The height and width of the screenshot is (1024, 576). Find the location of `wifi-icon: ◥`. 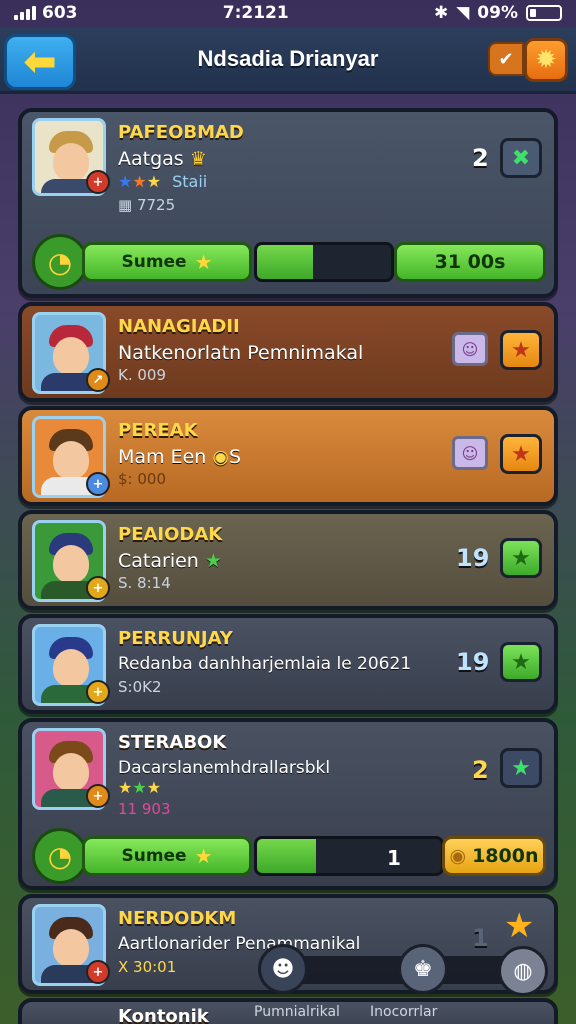

wifi-icon: ◥ is located at coordinates (463, 13).